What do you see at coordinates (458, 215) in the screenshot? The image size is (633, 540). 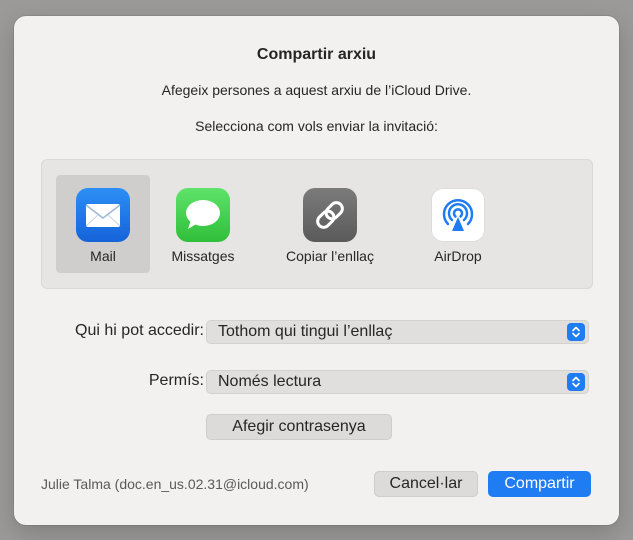 I see `airdrop-icon` at bounding box center [458, 215].